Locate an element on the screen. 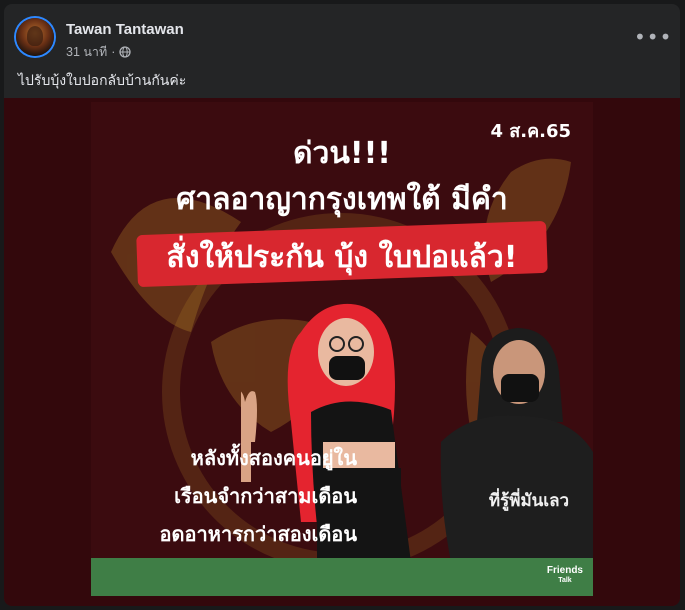 This screenshot has height=610, width=685. globe-icon is located at coordinates (125, 52).